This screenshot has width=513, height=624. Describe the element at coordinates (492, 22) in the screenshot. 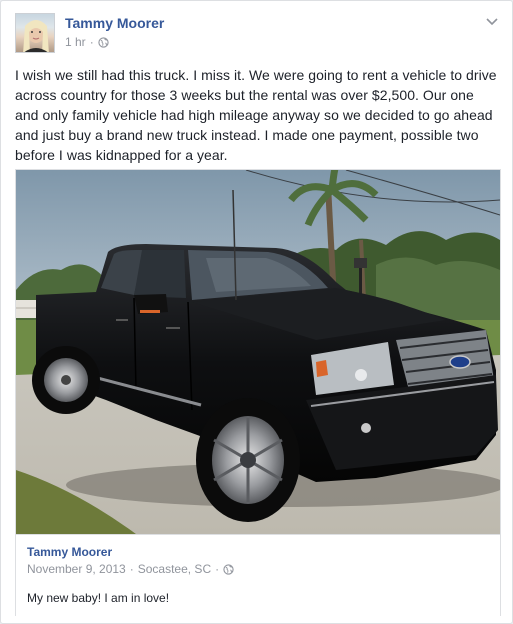

I see `chevron-down-icon` at that location.